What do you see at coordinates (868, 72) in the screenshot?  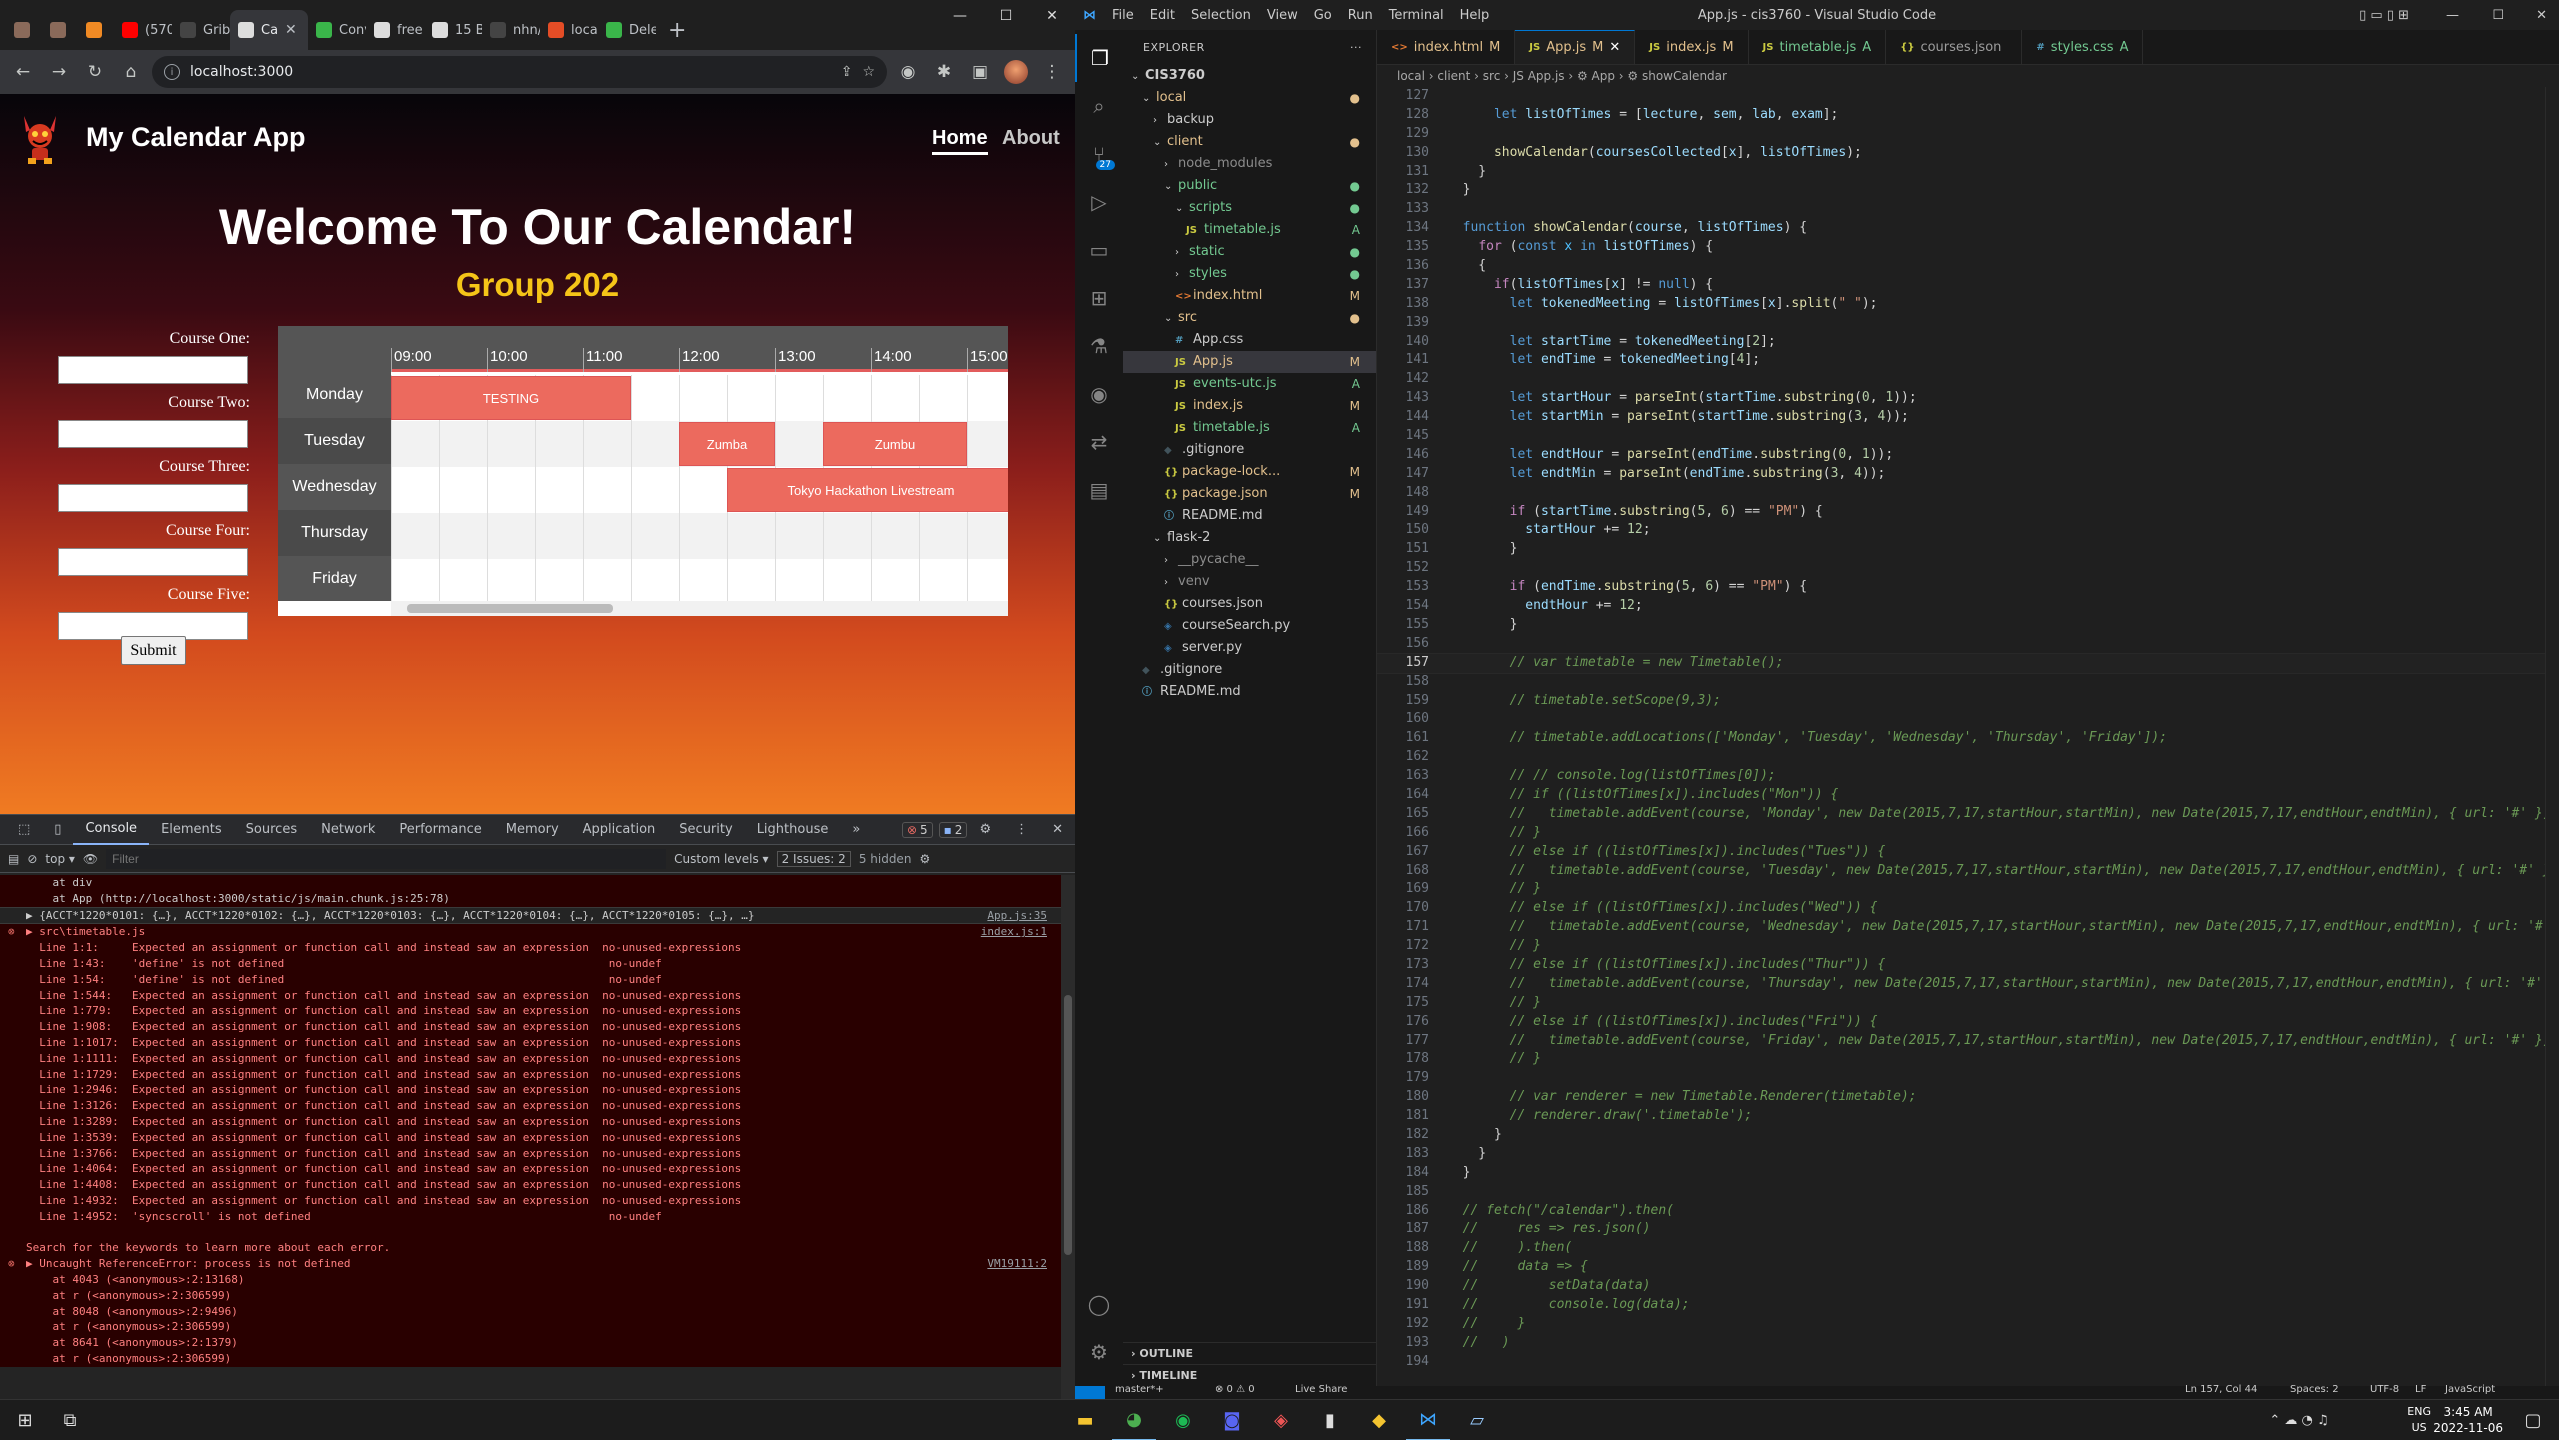 I see `bookmark-star-icon: ☆` at bounding box center [868, 72].